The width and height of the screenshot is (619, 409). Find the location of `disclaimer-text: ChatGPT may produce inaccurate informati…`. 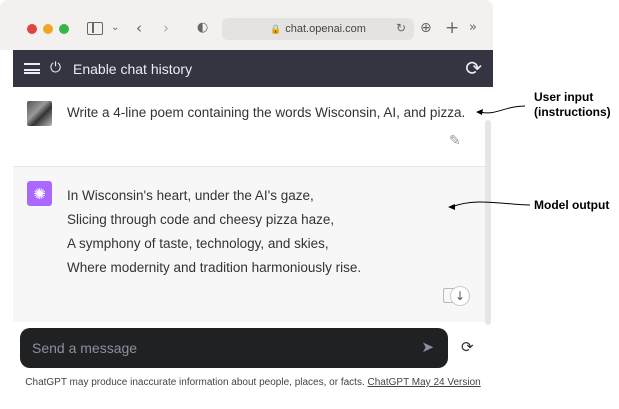

disclaimer-text: ChatGPT may produce inaccurate informati… is located at coordinates (195, 382).